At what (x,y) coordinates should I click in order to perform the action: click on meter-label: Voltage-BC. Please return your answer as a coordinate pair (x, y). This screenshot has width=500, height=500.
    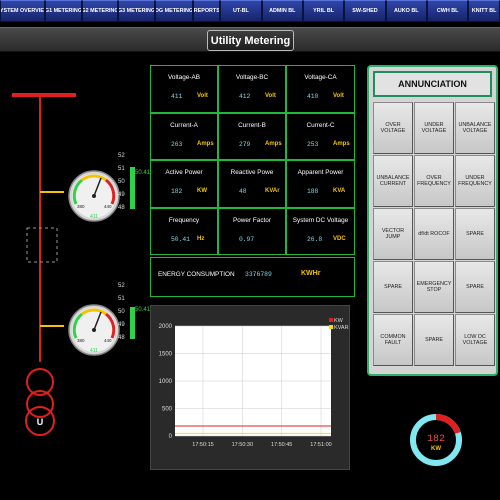
    Looking at the image, I should click on (252, 77).